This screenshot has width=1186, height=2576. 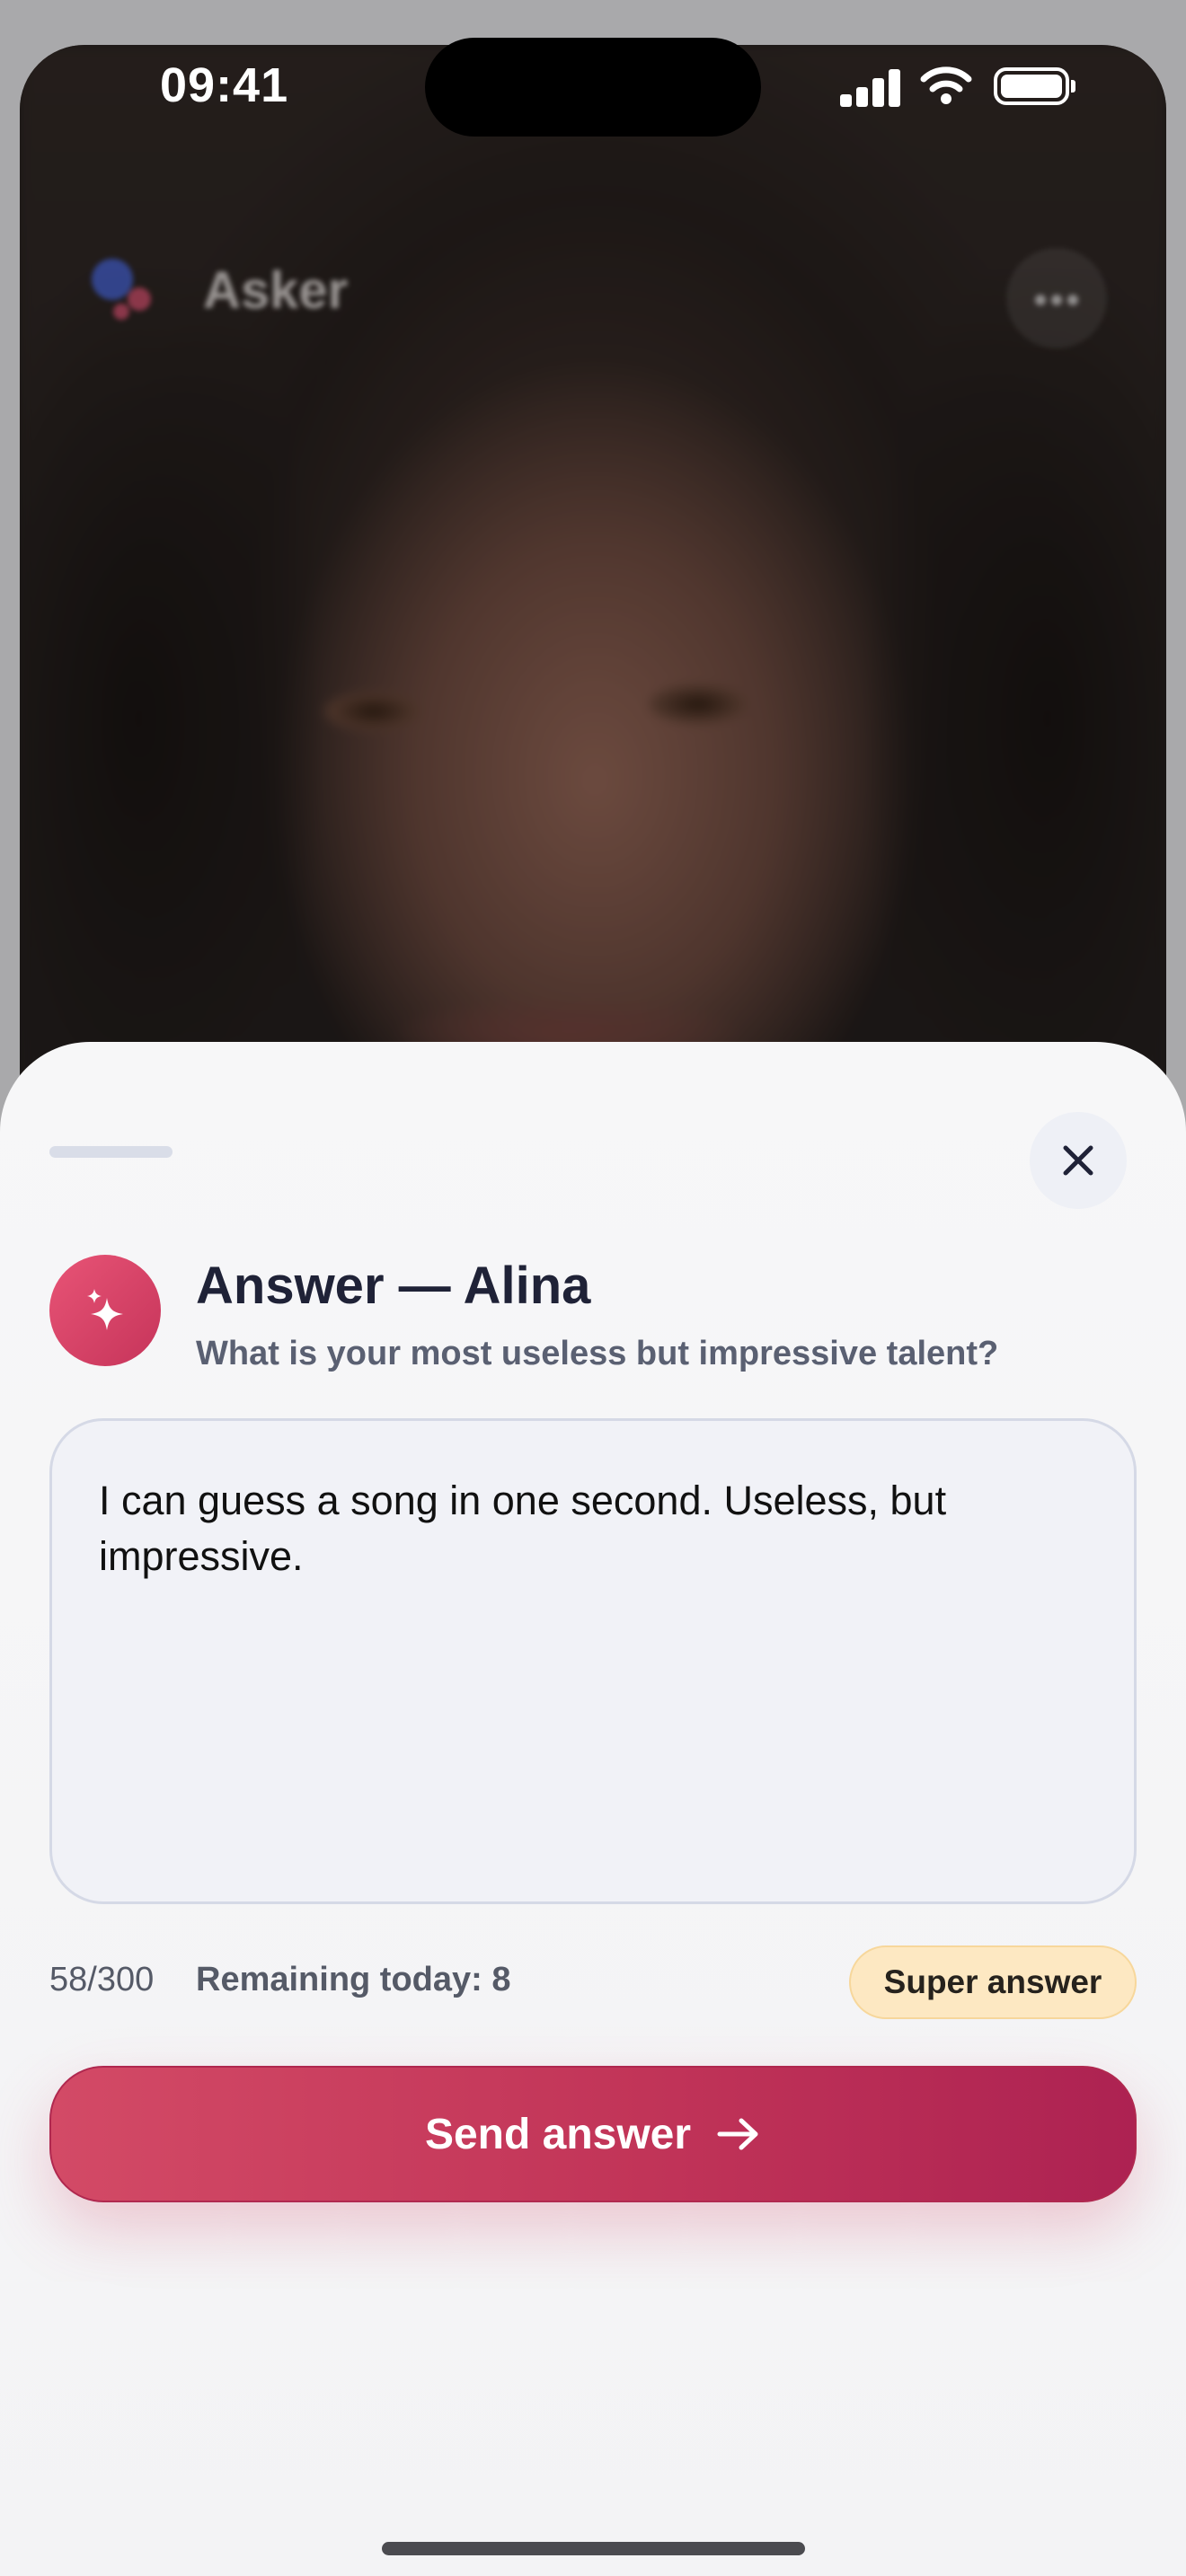 What do you see at coordinates (224, 85) in the screenshot?
I see `status-time: 09:41` at bounding box center [224, 85].